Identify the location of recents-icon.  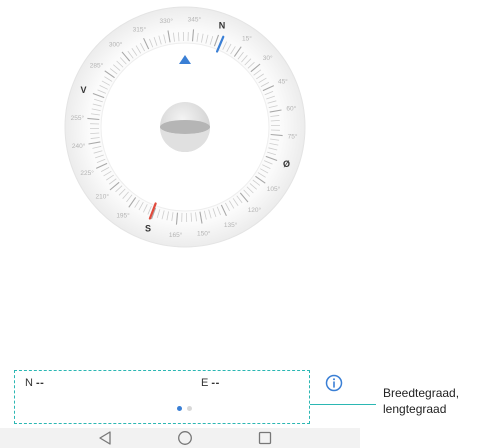
(265, 438).